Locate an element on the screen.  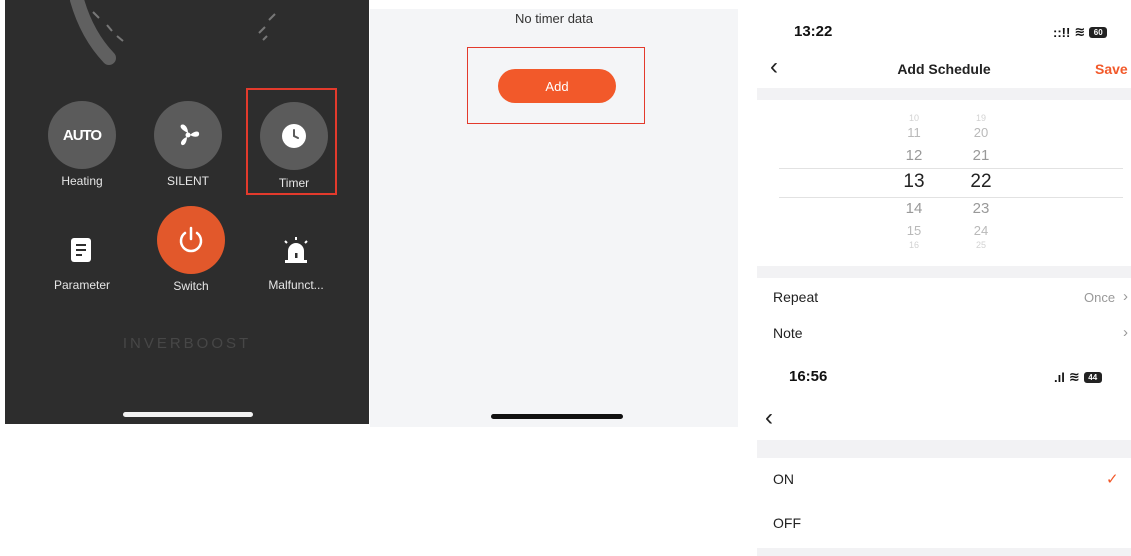
status-bar-icons: ::!! ≋ 60 is located at coordinates (1080, 32).